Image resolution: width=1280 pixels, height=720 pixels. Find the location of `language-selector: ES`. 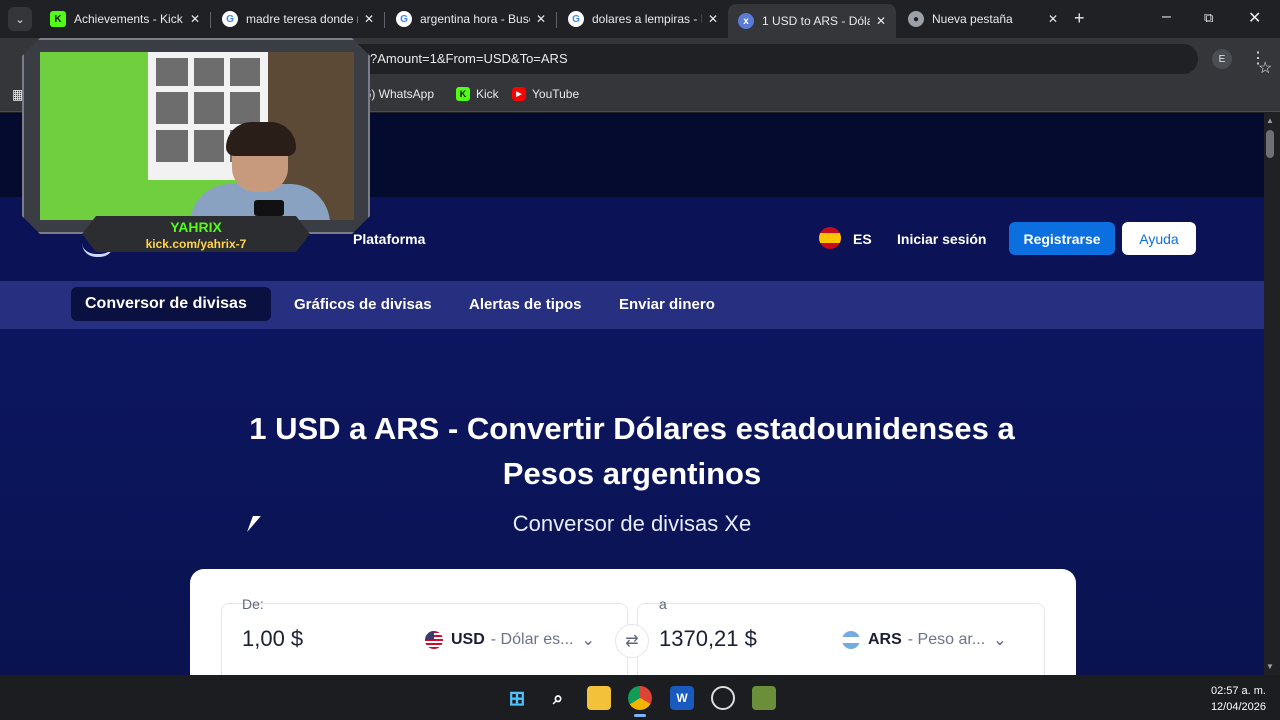

language-selector: ES is located at coordinates (862, 239).